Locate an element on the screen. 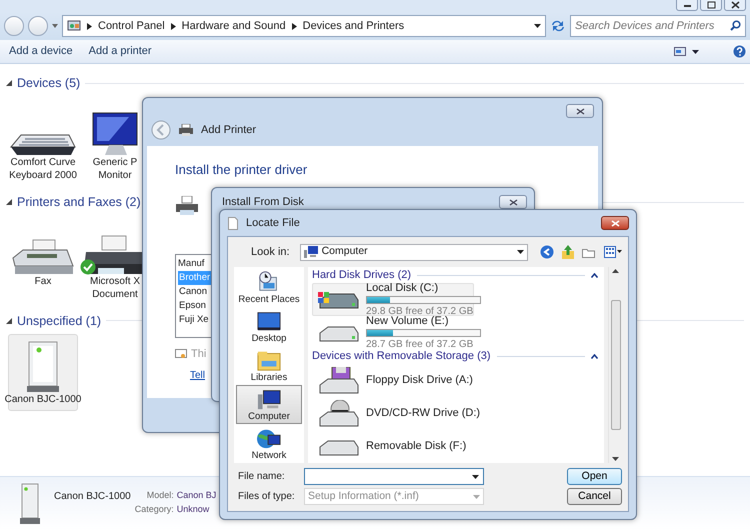  device-tile: Microsoft X Document is located at coordinates (115, 261).